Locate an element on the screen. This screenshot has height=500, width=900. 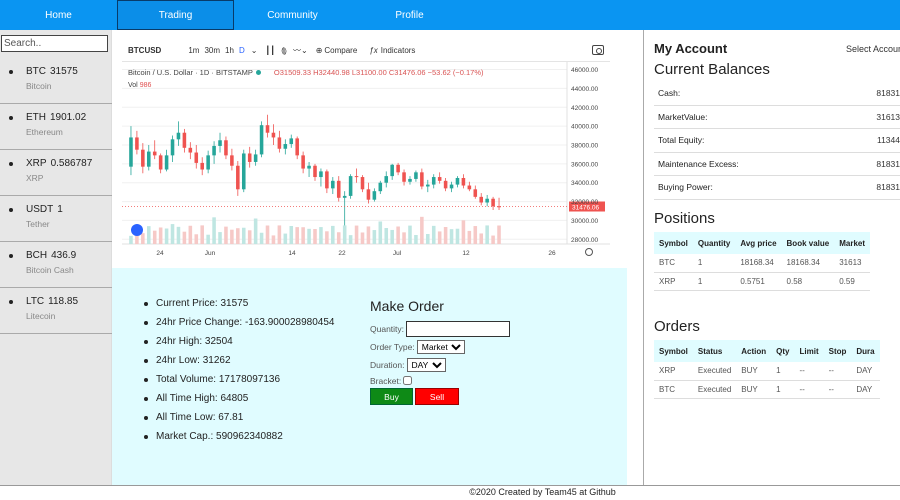
stat-value: 31575 is located at coordinates (234, 303).